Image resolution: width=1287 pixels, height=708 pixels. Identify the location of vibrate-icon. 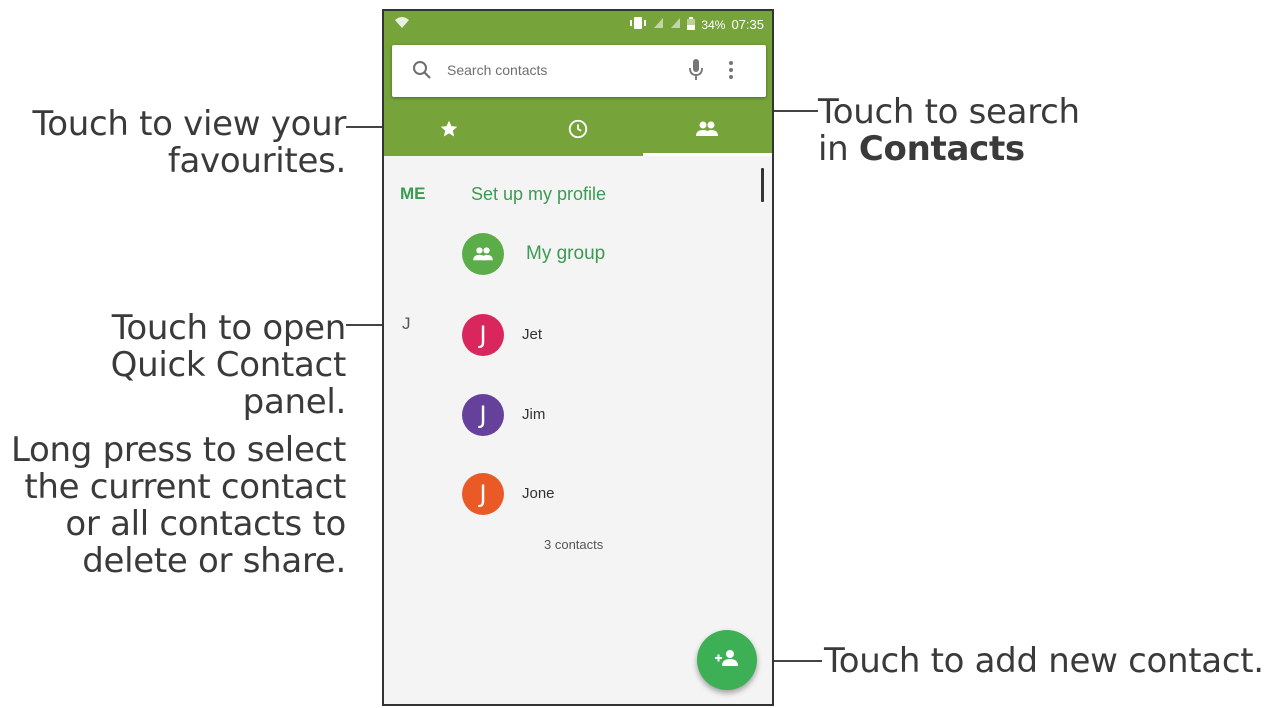
(638, 24).